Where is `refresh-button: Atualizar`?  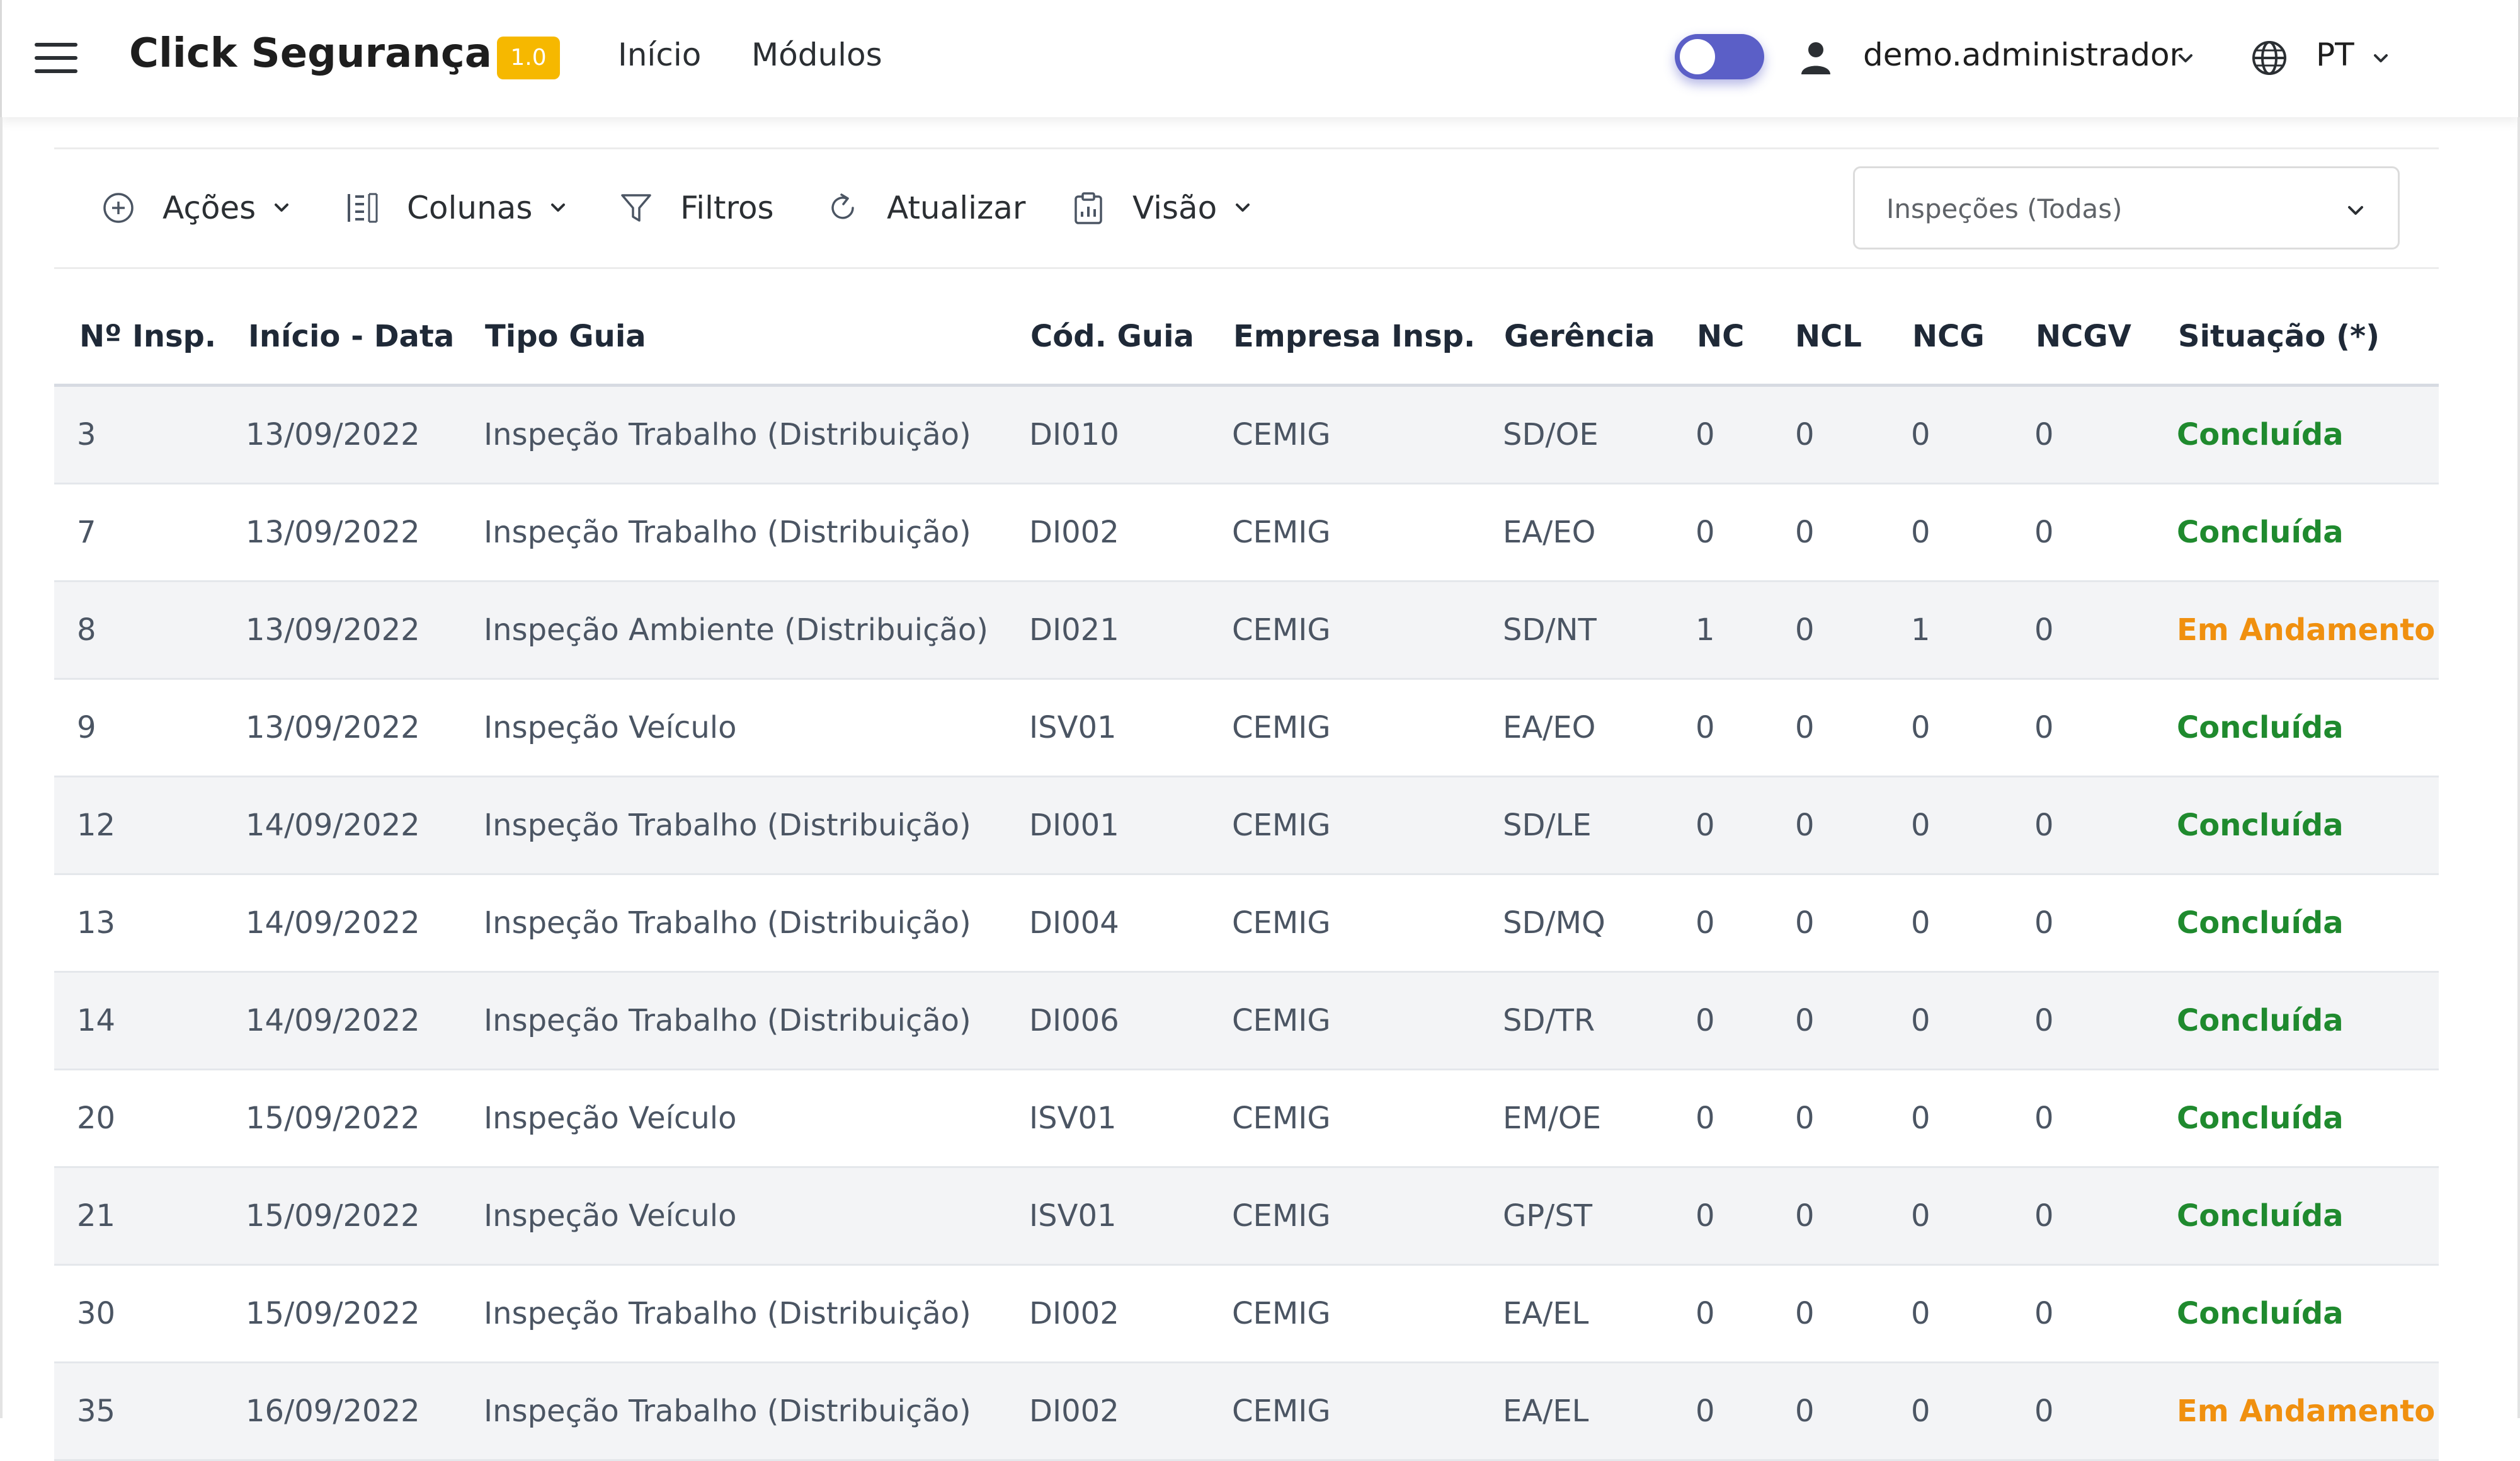
refresh-button: Atualizar is located at coordinates (925, 208).